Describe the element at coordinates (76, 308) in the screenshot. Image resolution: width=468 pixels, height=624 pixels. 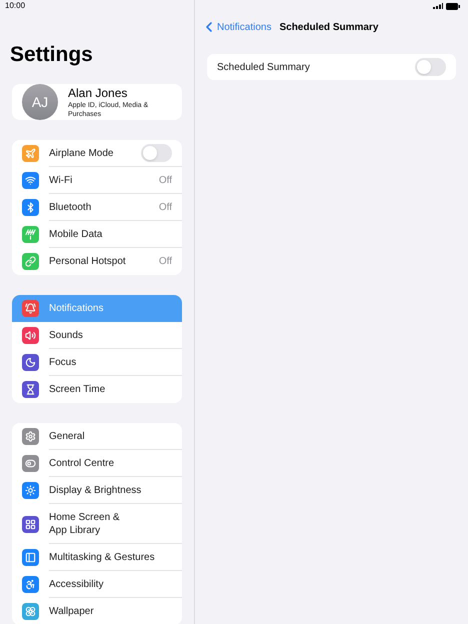
I see `row-label: Notifications` at that location.